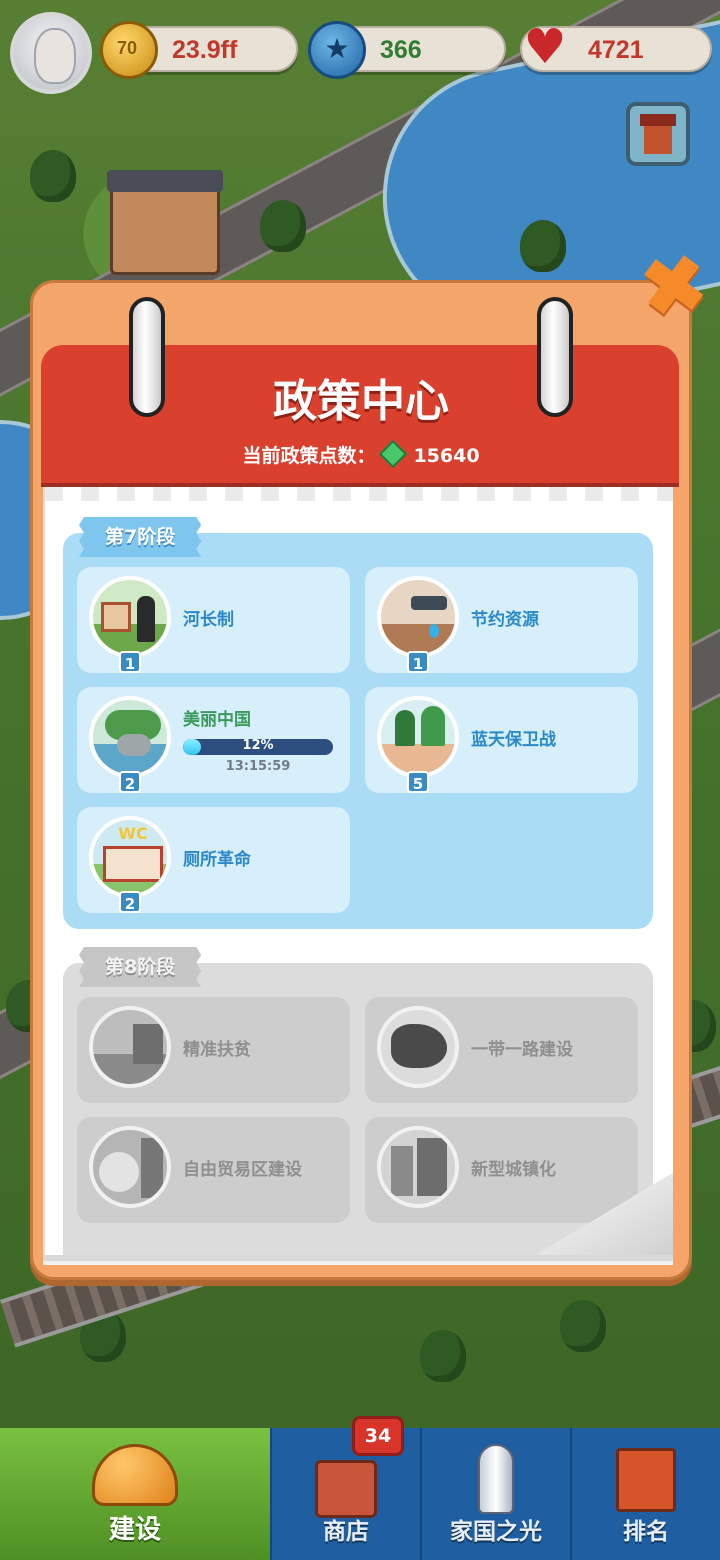 The width and height of the screenshot is (720, 1560). What do you see at coordinates (309, 456) in the screenshot?
I see `policy-points-label: 当前政策点数：` at bounding box center [309, 456].